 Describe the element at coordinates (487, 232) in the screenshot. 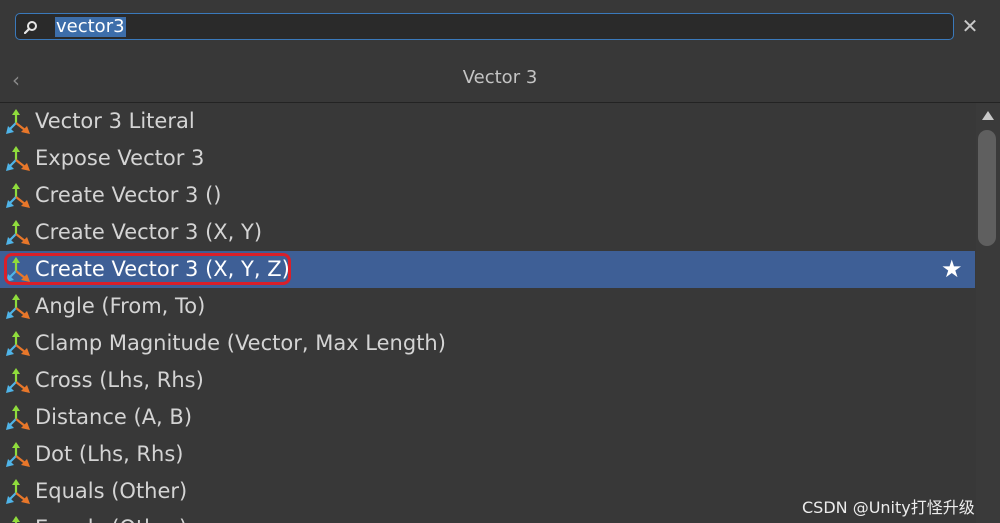

I see `list-item: Create Vector 3 (X, Y)` at that location.